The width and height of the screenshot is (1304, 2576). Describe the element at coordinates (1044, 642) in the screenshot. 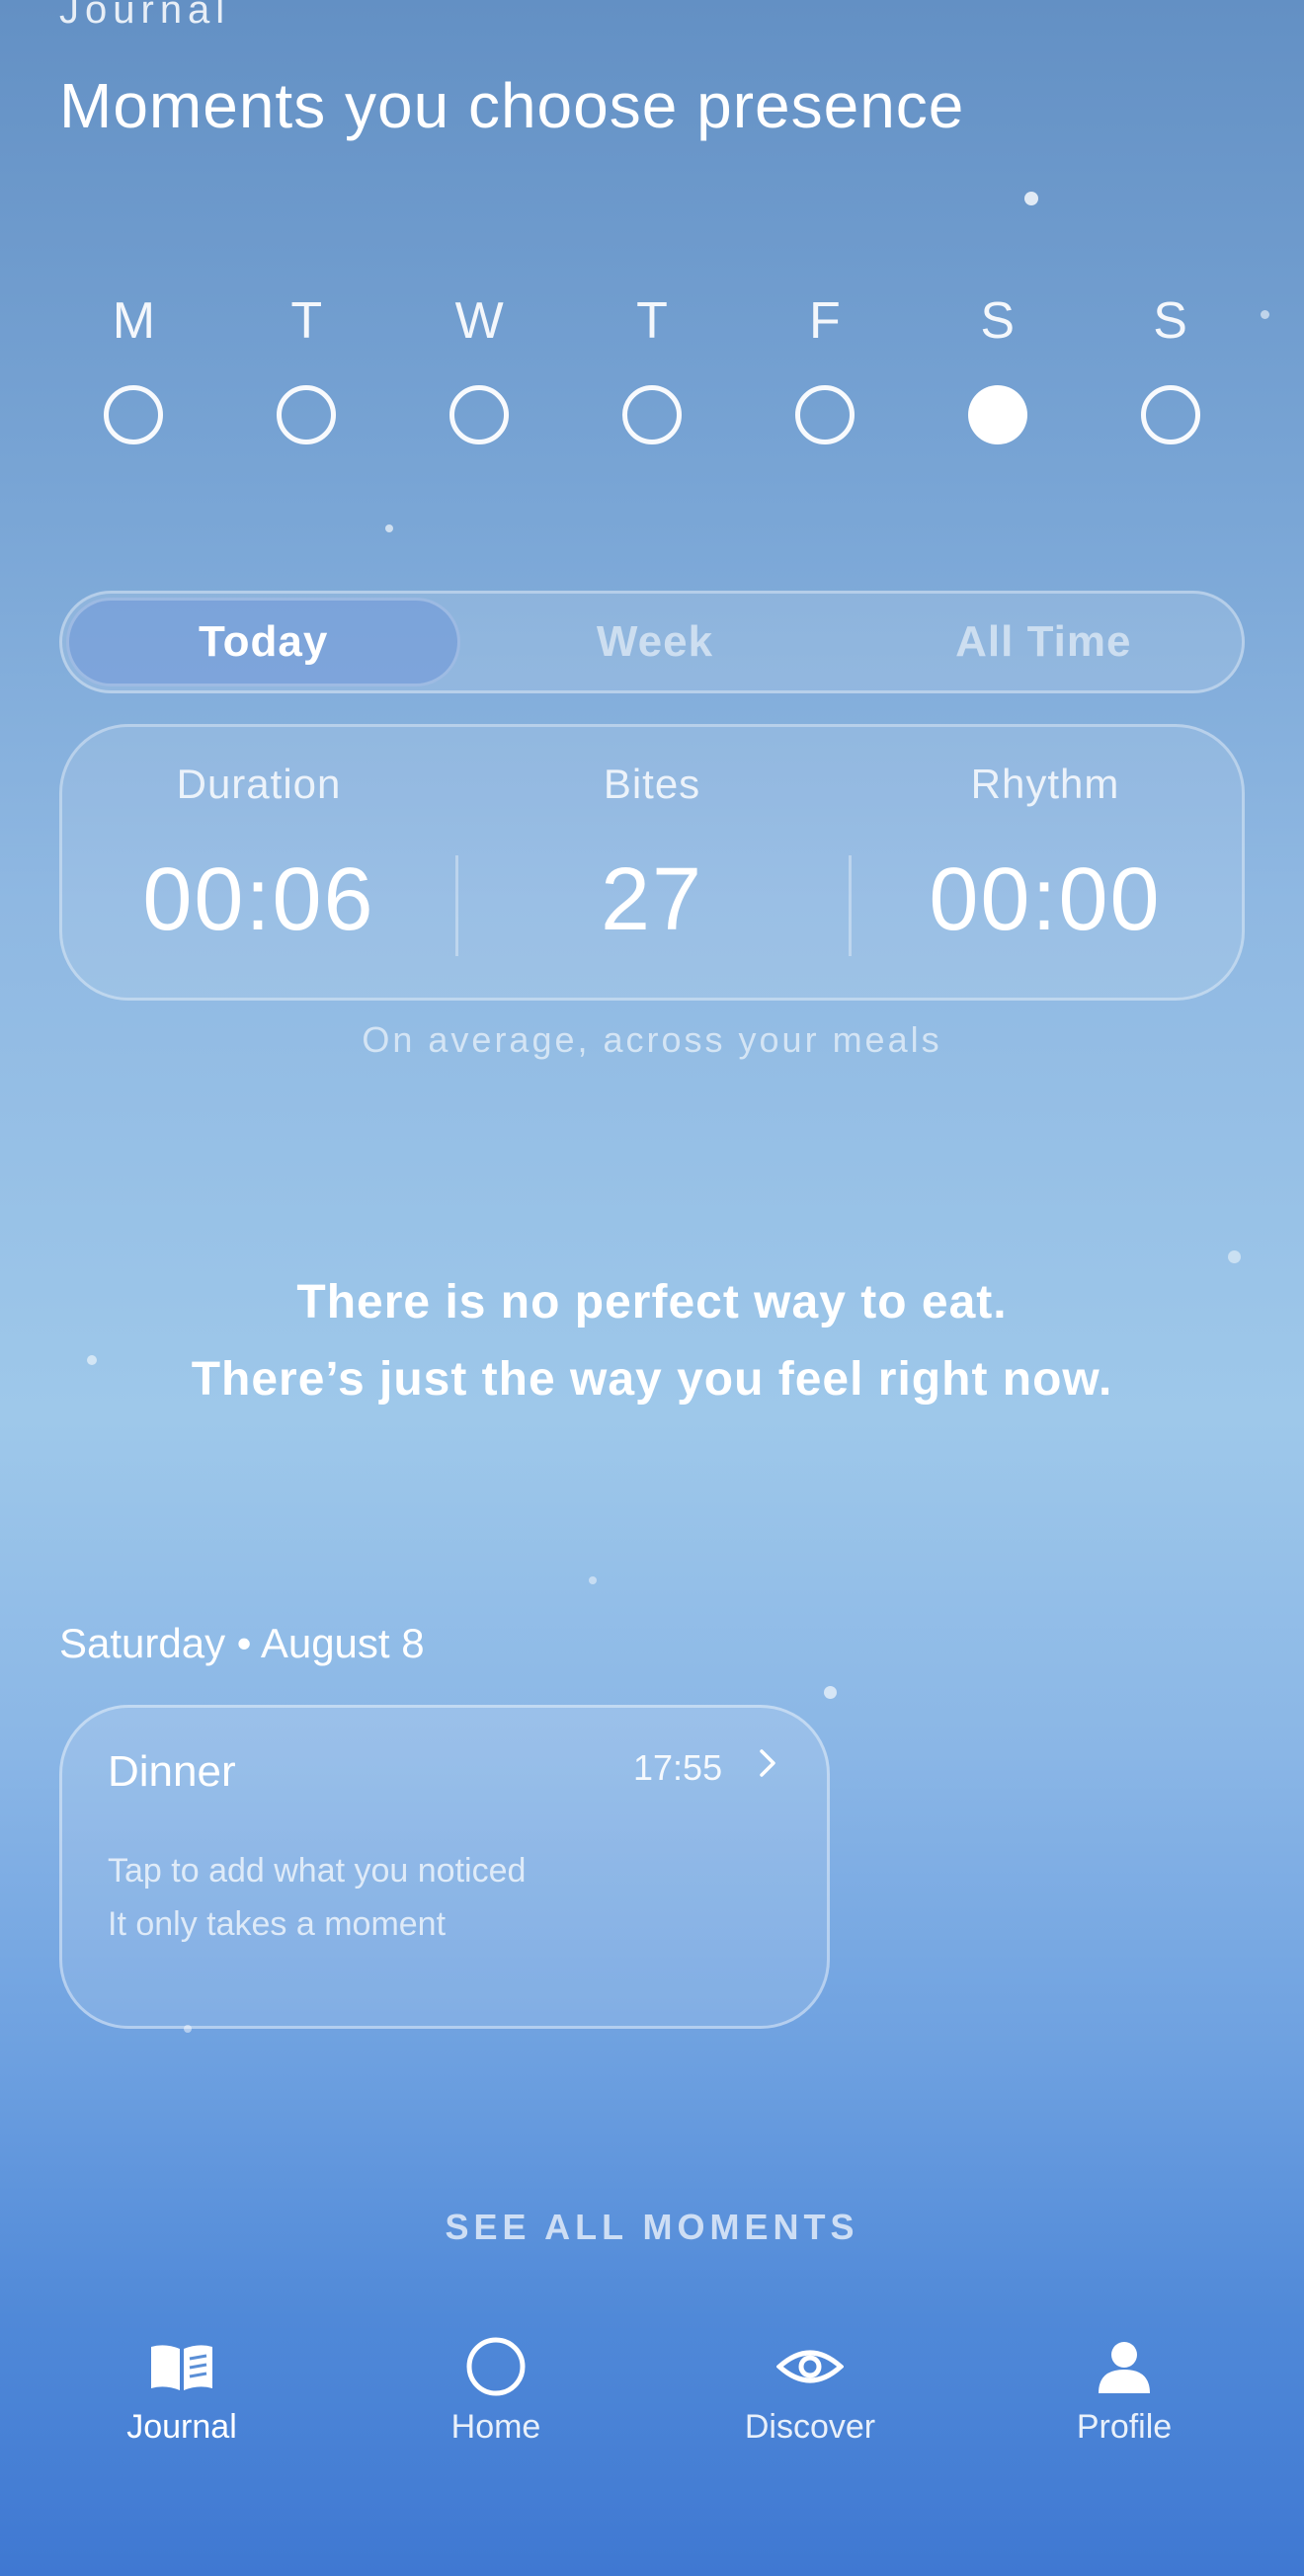

I see `range-tab-all-time: All Time` at that location.